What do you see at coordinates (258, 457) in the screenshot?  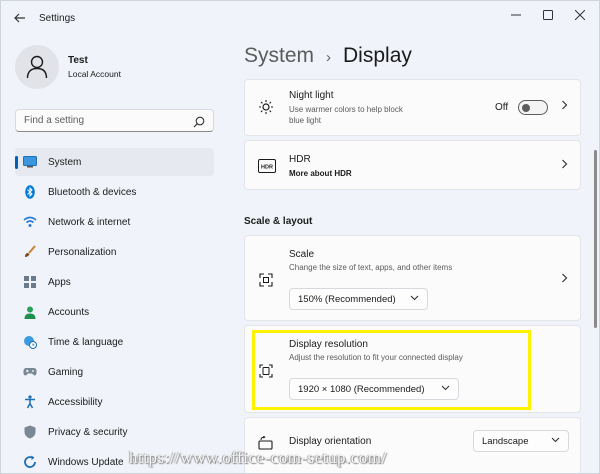 I see `watermark-text: https://www.office-com-setup.com/` at bounding box center [258, 457].